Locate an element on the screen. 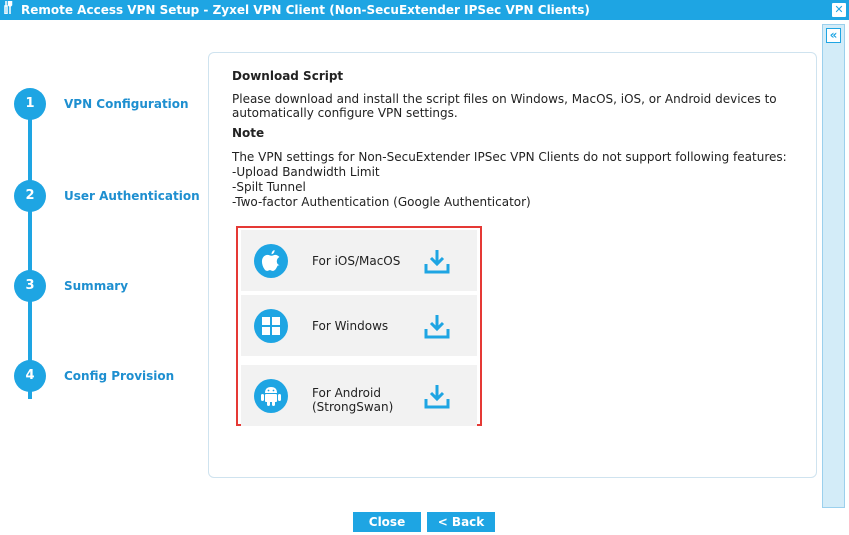 The height and width of the screenshot is (535, 849). close-button: Close is located at coordinates (387, 522).